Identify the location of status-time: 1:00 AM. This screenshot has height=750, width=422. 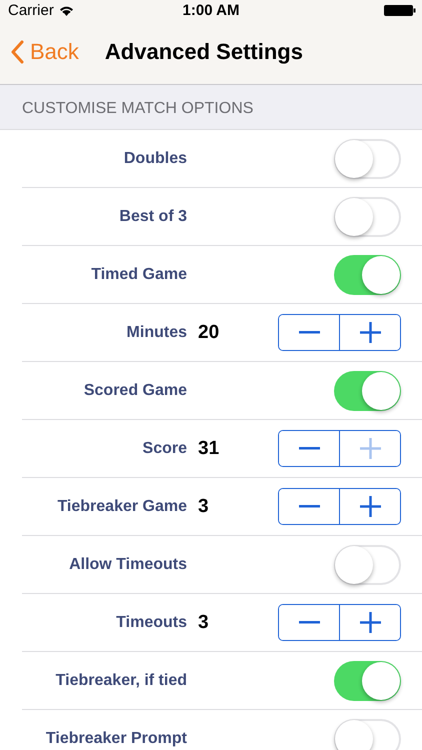
(211, 10).